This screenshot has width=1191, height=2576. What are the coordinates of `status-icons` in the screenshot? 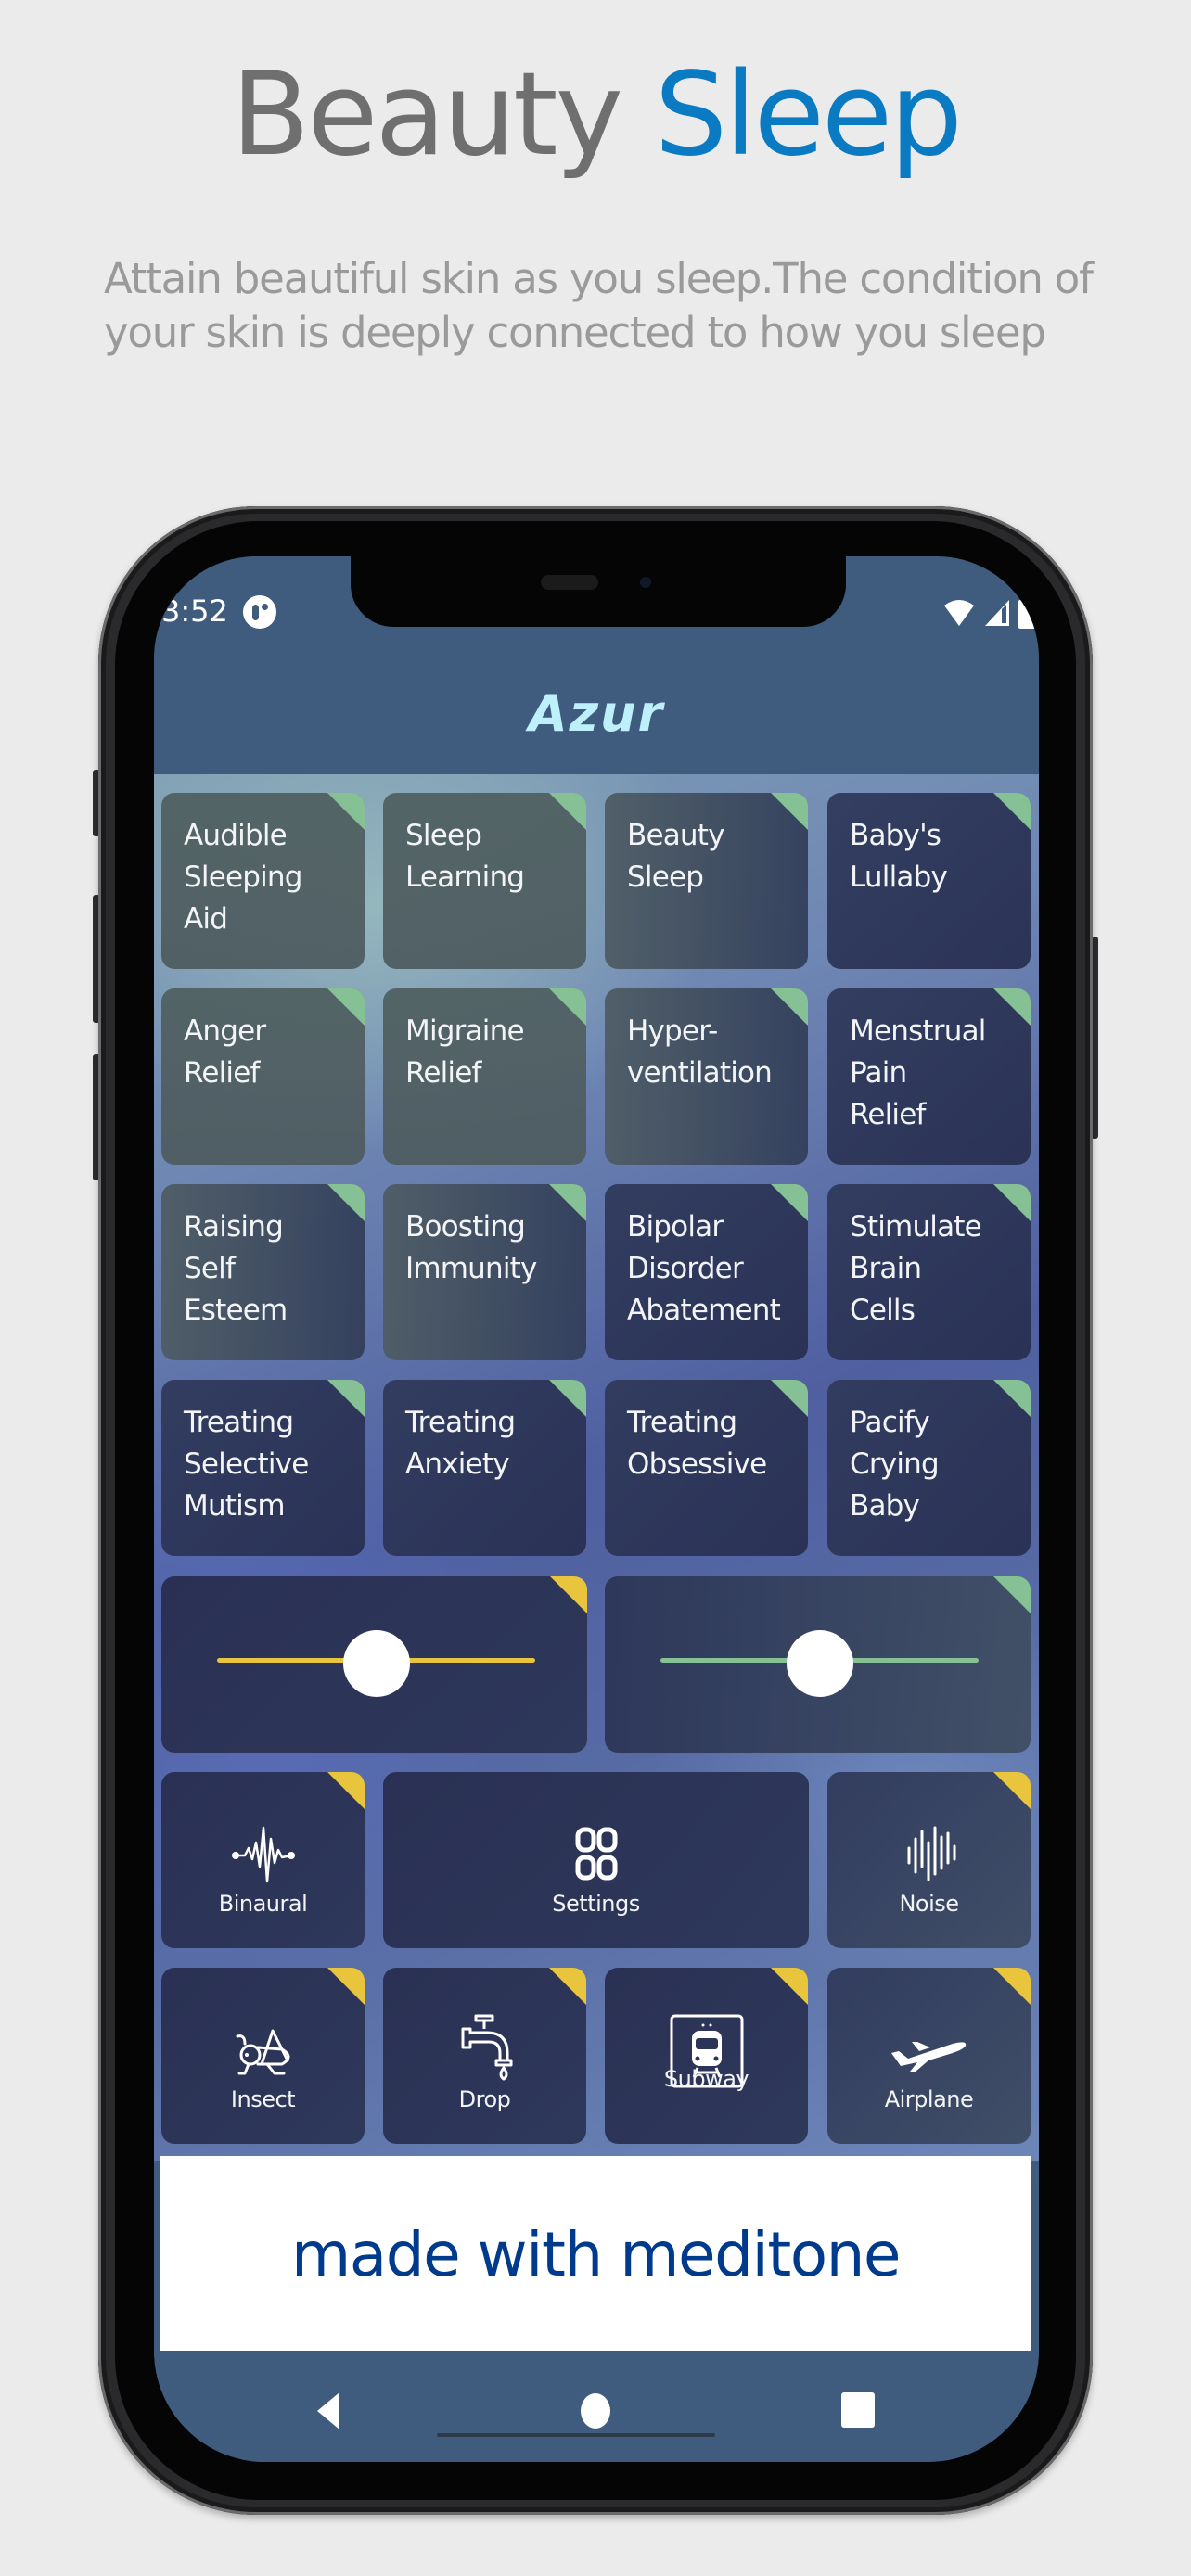 It's located at (988, 613).